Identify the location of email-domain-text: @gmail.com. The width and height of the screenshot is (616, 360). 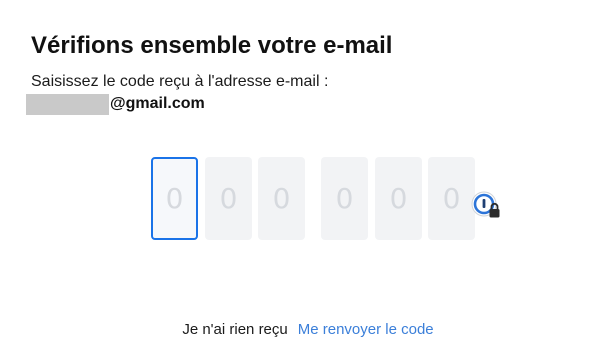
(157, 103).